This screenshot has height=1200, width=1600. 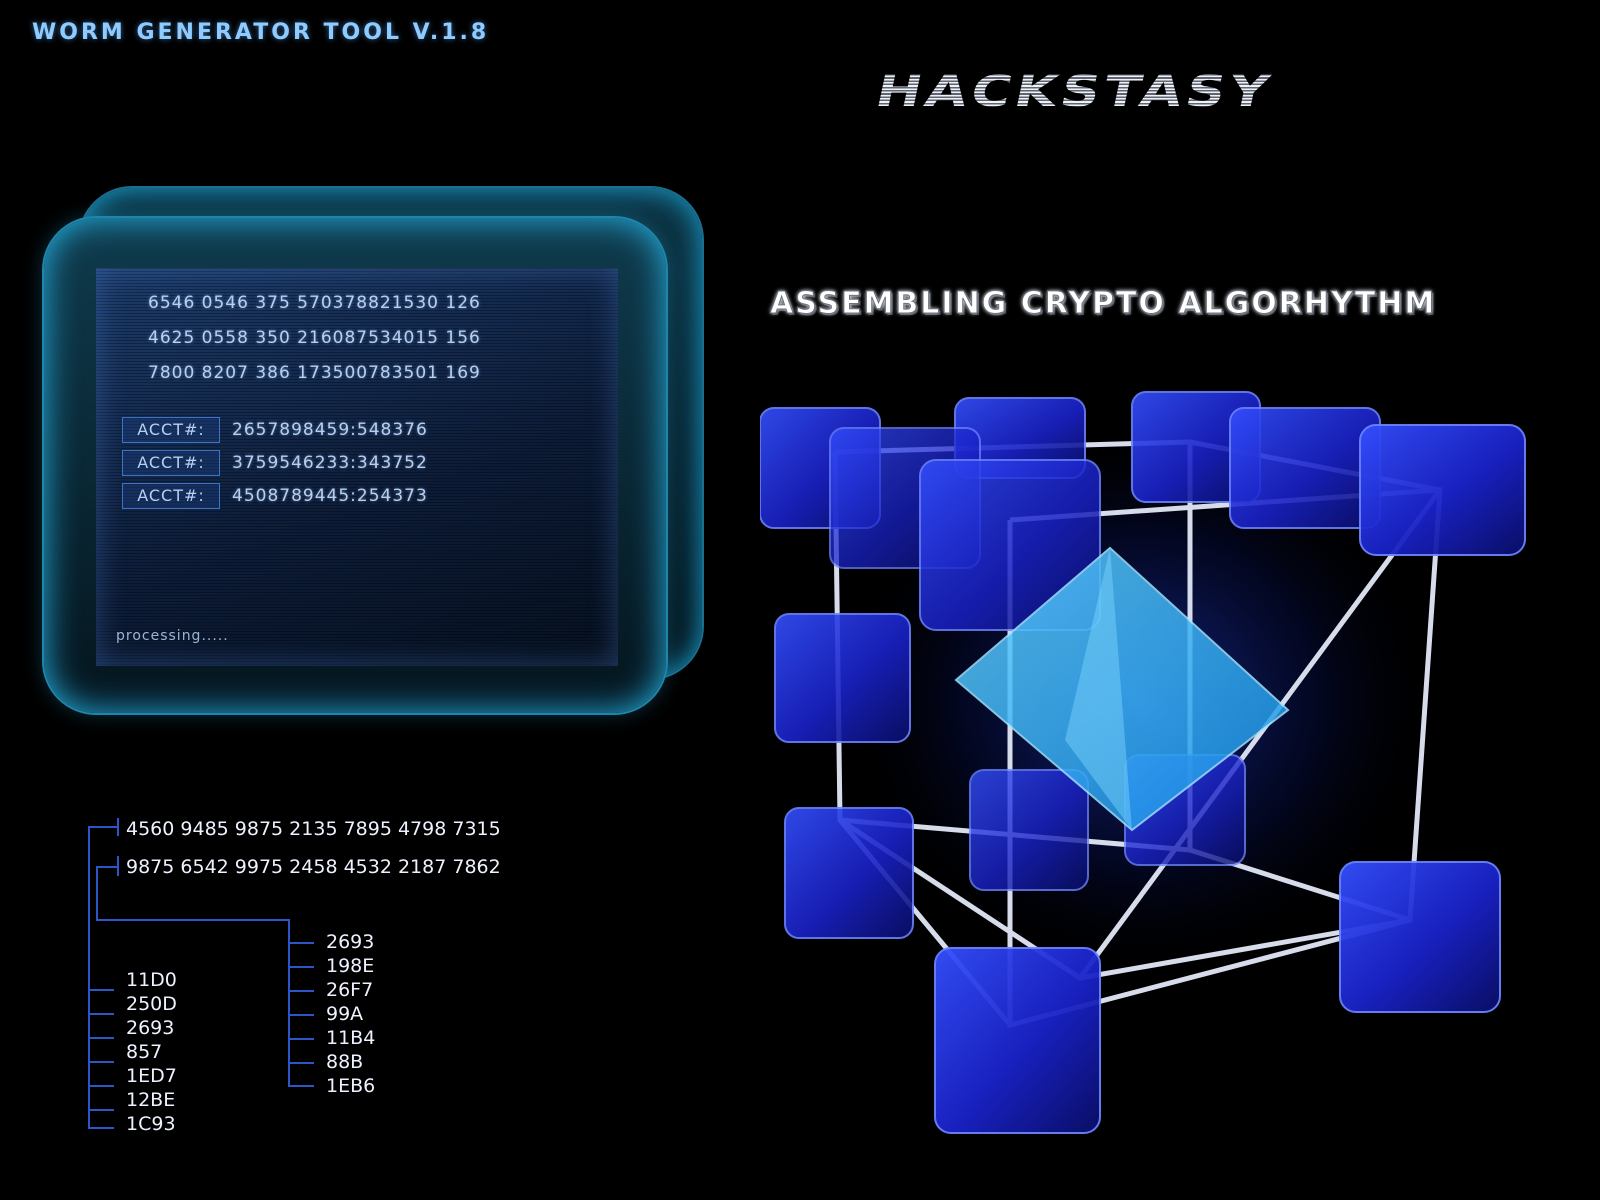 What do you see at coordinates (151, 1100) in the screenshot?
I see `hex-item: 12BE` at bounding box center [151, 1100].